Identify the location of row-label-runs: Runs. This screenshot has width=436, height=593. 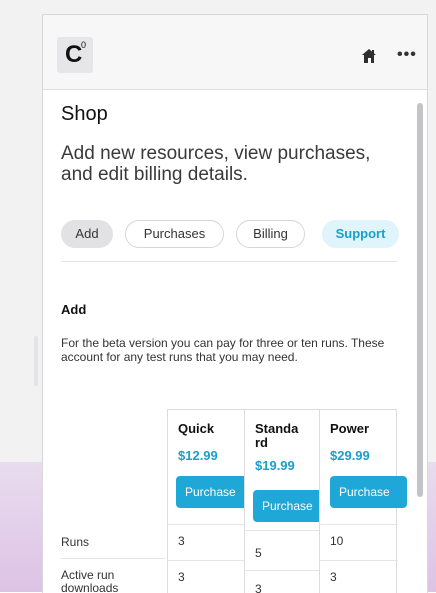
(75, 542).